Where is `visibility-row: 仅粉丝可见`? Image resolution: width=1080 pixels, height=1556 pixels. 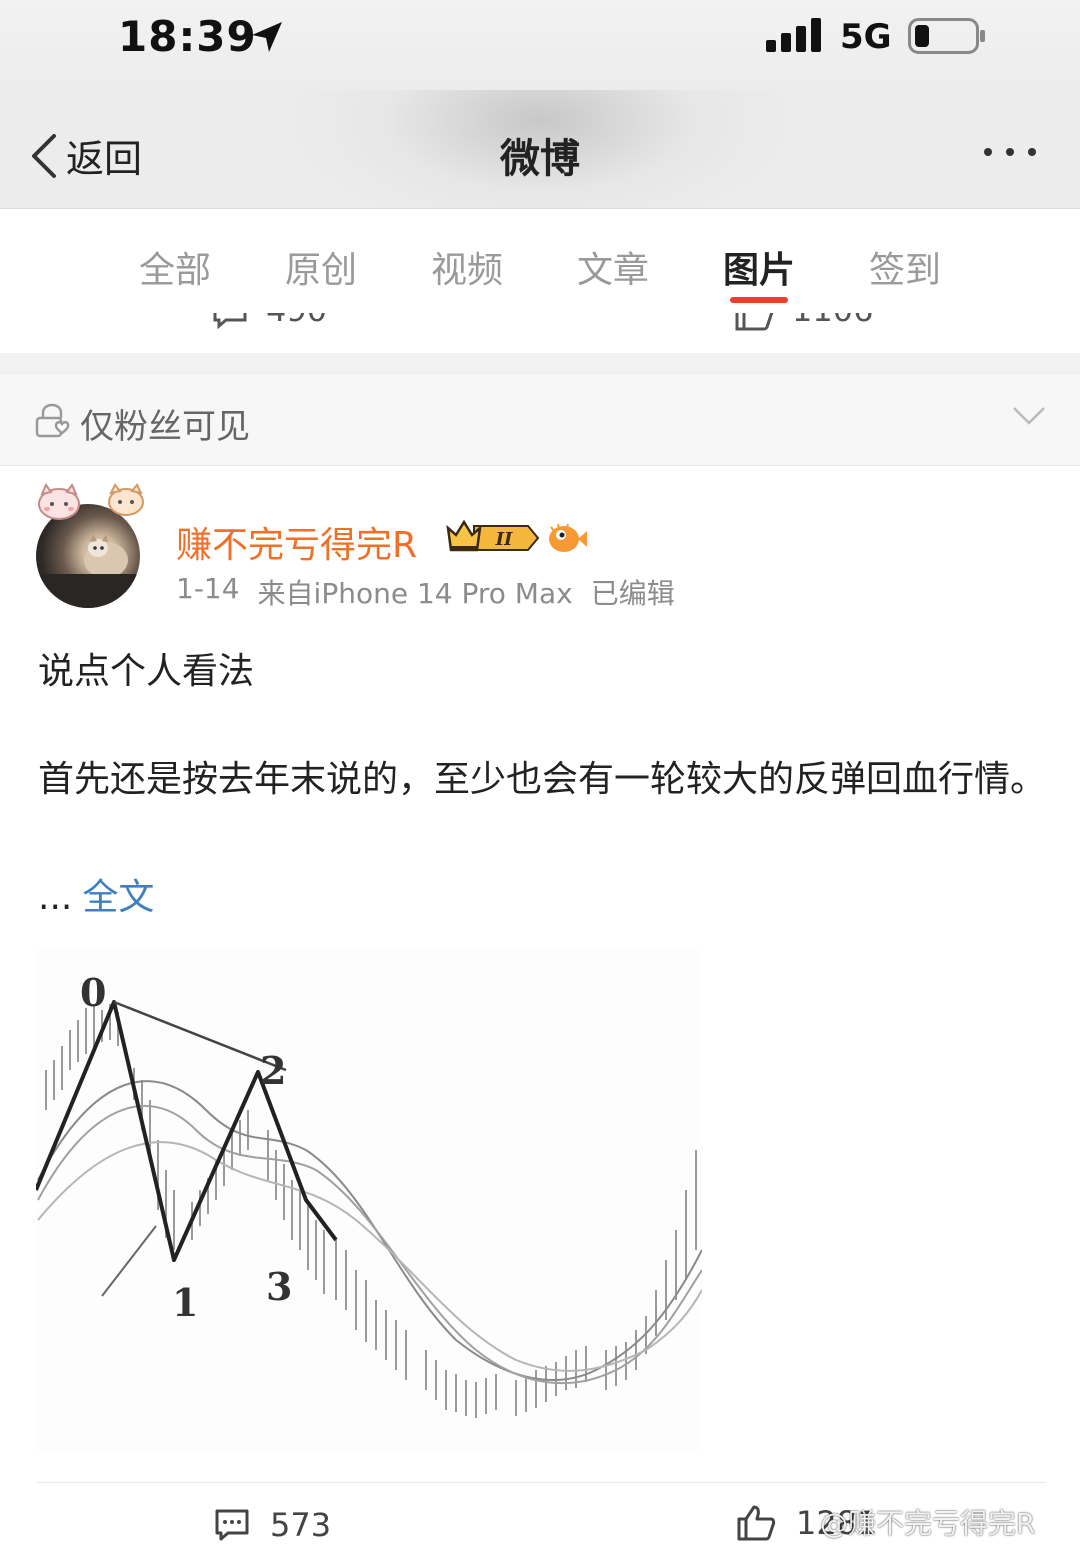 visibility-row: 仅粉丝可见 is located at coordinates (540, 420).